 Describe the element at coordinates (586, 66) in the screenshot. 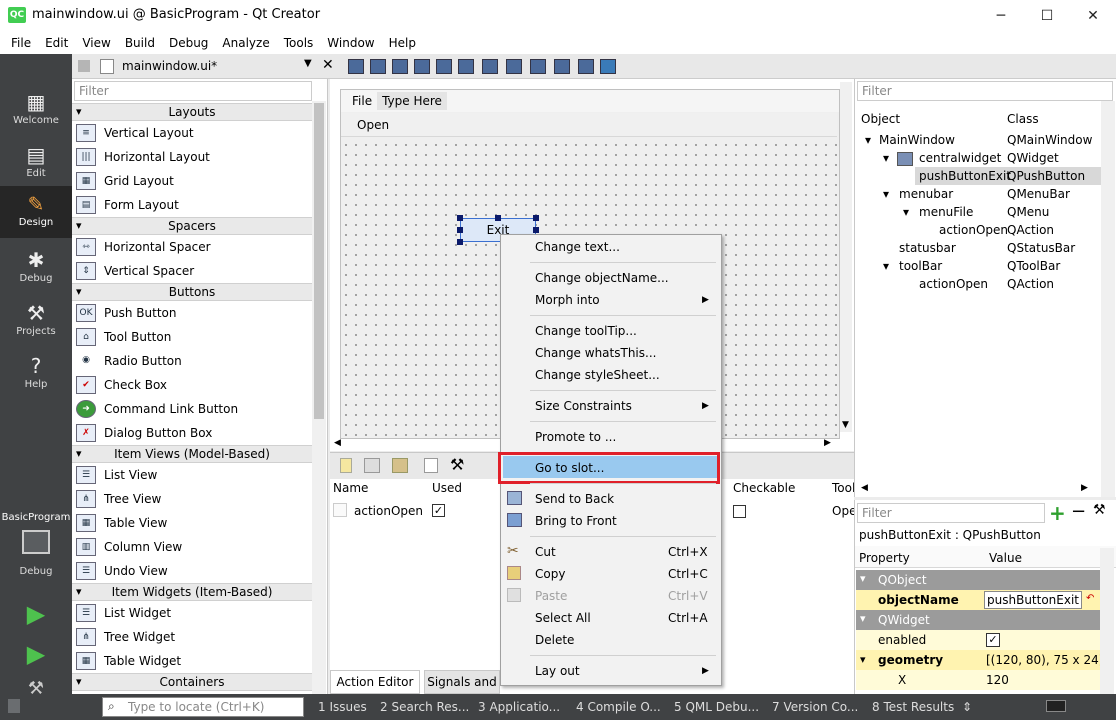

I see `break-layout-icon` at that location.